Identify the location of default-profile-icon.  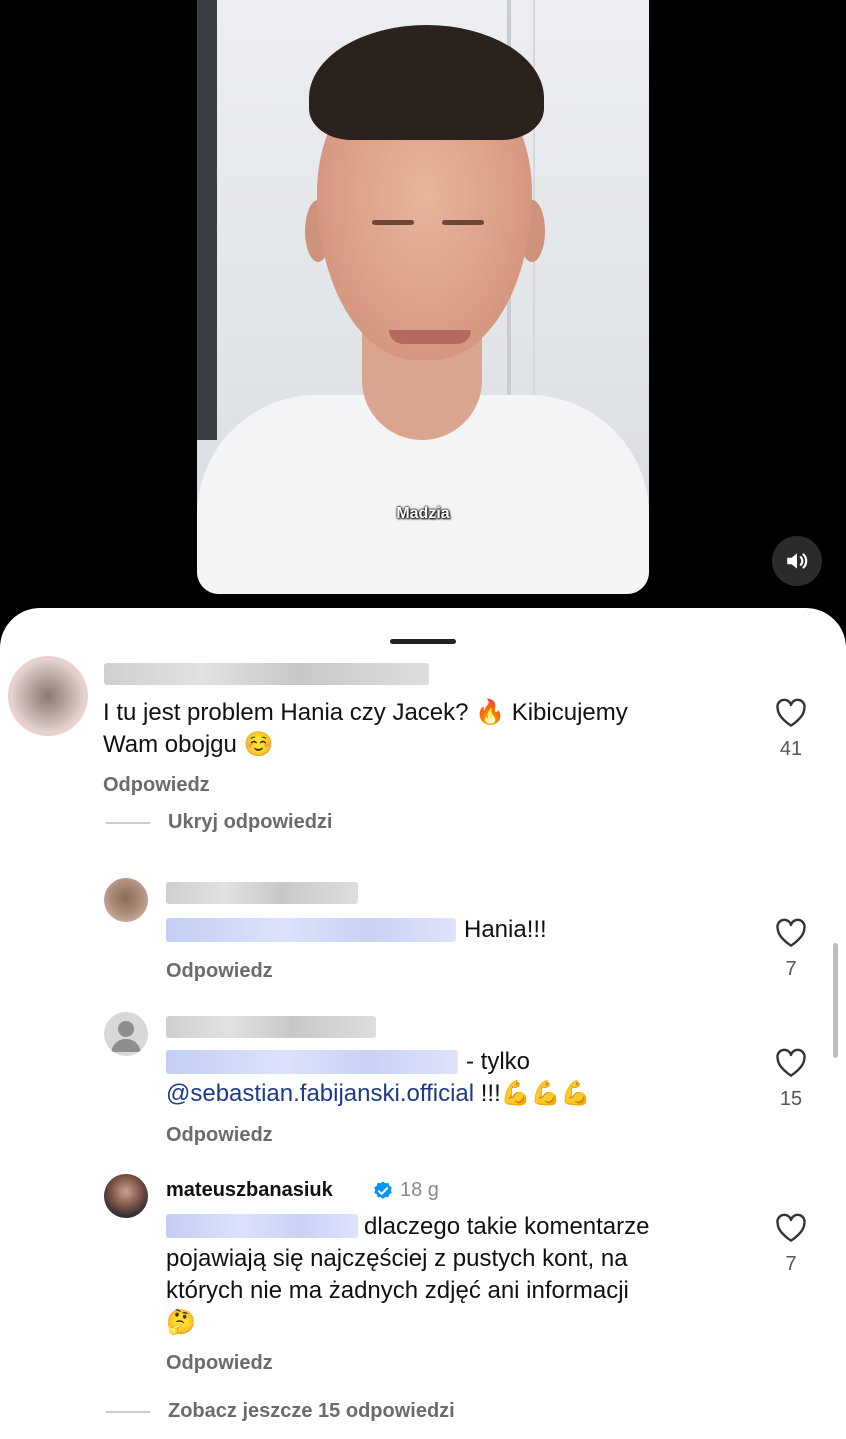
(126, 1036).